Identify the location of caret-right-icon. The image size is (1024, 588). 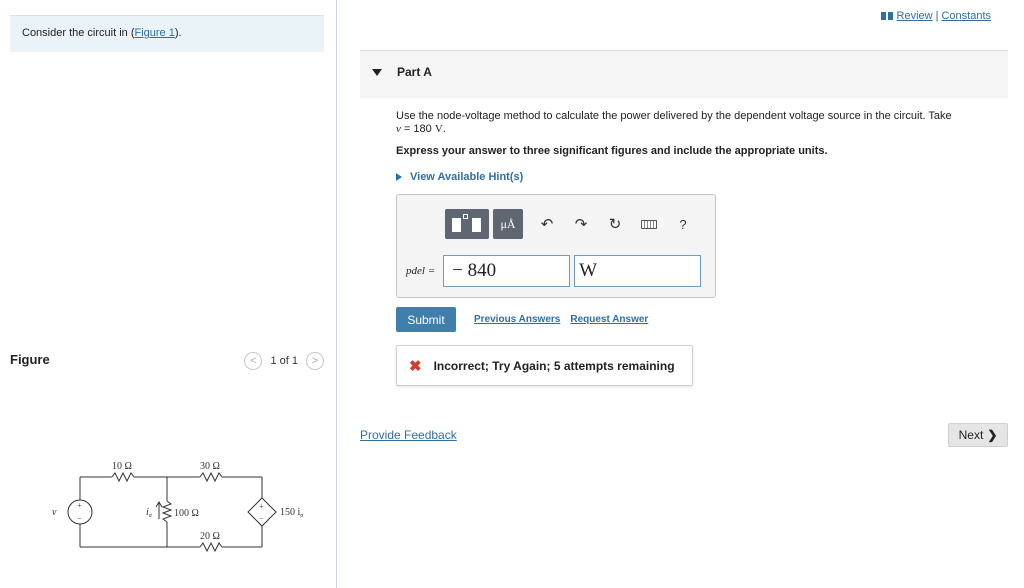
(399, 177).